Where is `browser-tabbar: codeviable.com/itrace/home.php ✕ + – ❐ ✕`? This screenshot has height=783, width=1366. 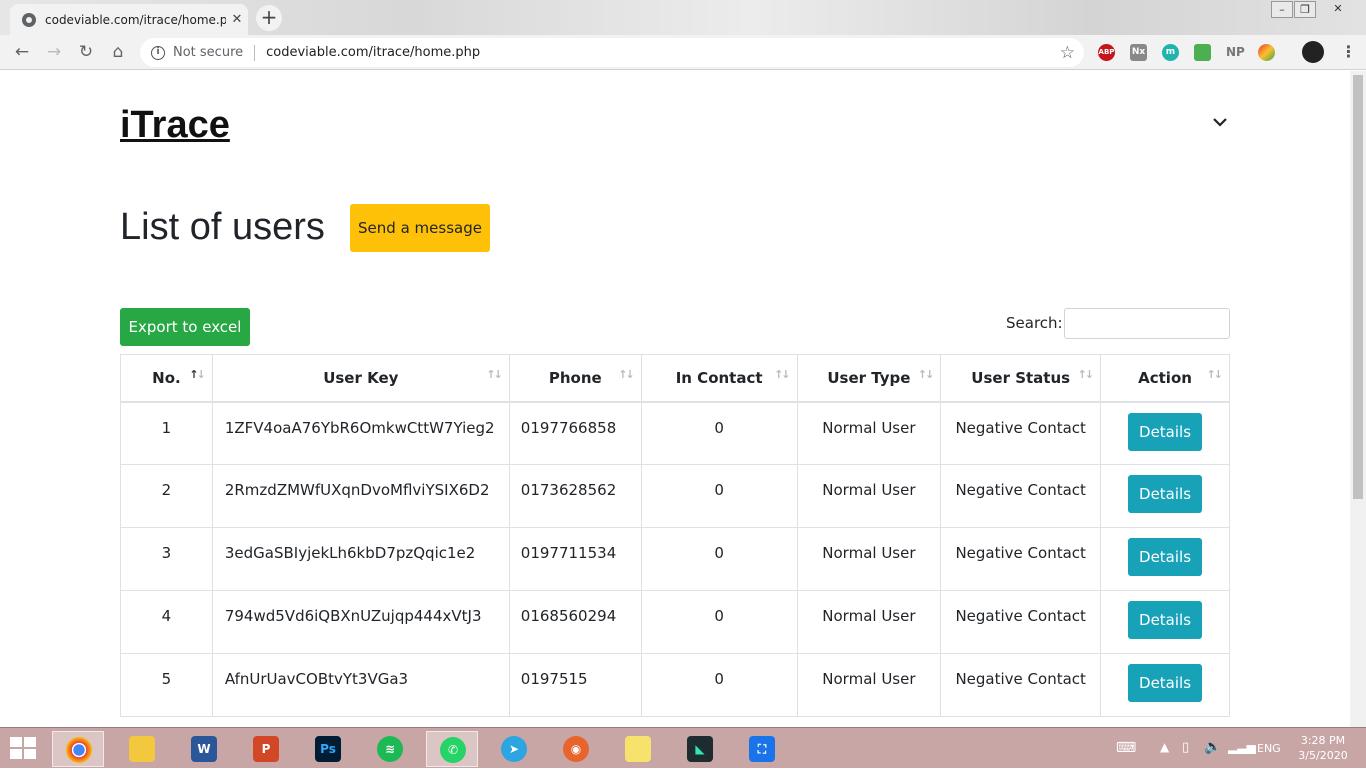 browser-tabbar: codeviable.com/itrace/home.php ✕ + – ❐ ✕ is located at coordinates (683, 17).